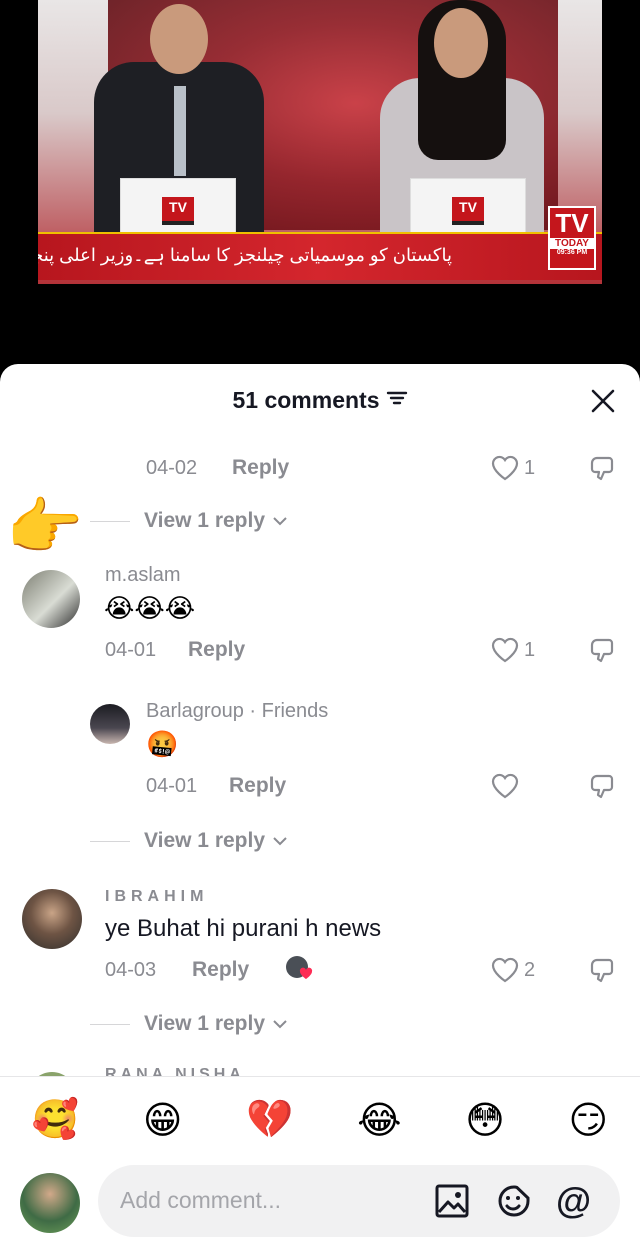  What do you see at coordinates (452, 1201) in the screenshot?
I see `image-icon` at bounding box center [452, 1201].